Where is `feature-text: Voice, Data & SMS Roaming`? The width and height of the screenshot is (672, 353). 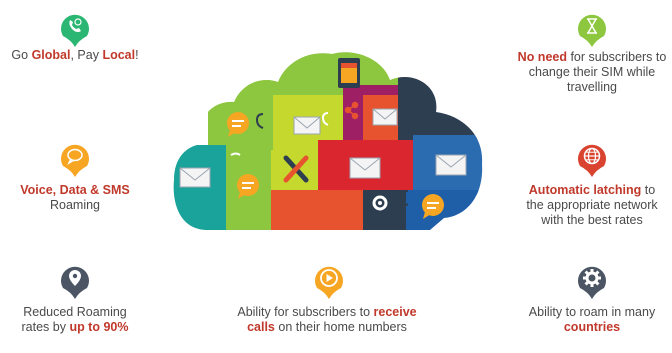
feature-text: Voice, Data & SMS Roaming is located at coordinates (75, 198).